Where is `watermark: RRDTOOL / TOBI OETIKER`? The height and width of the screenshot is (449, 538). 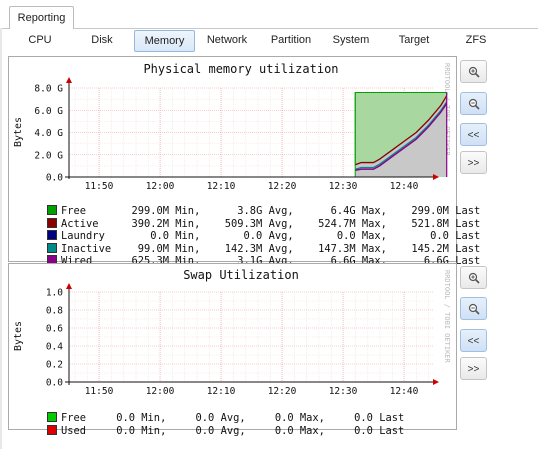 watermark: RRDTOOL / TOBI OETIKER is located at coordinates (447, 317).